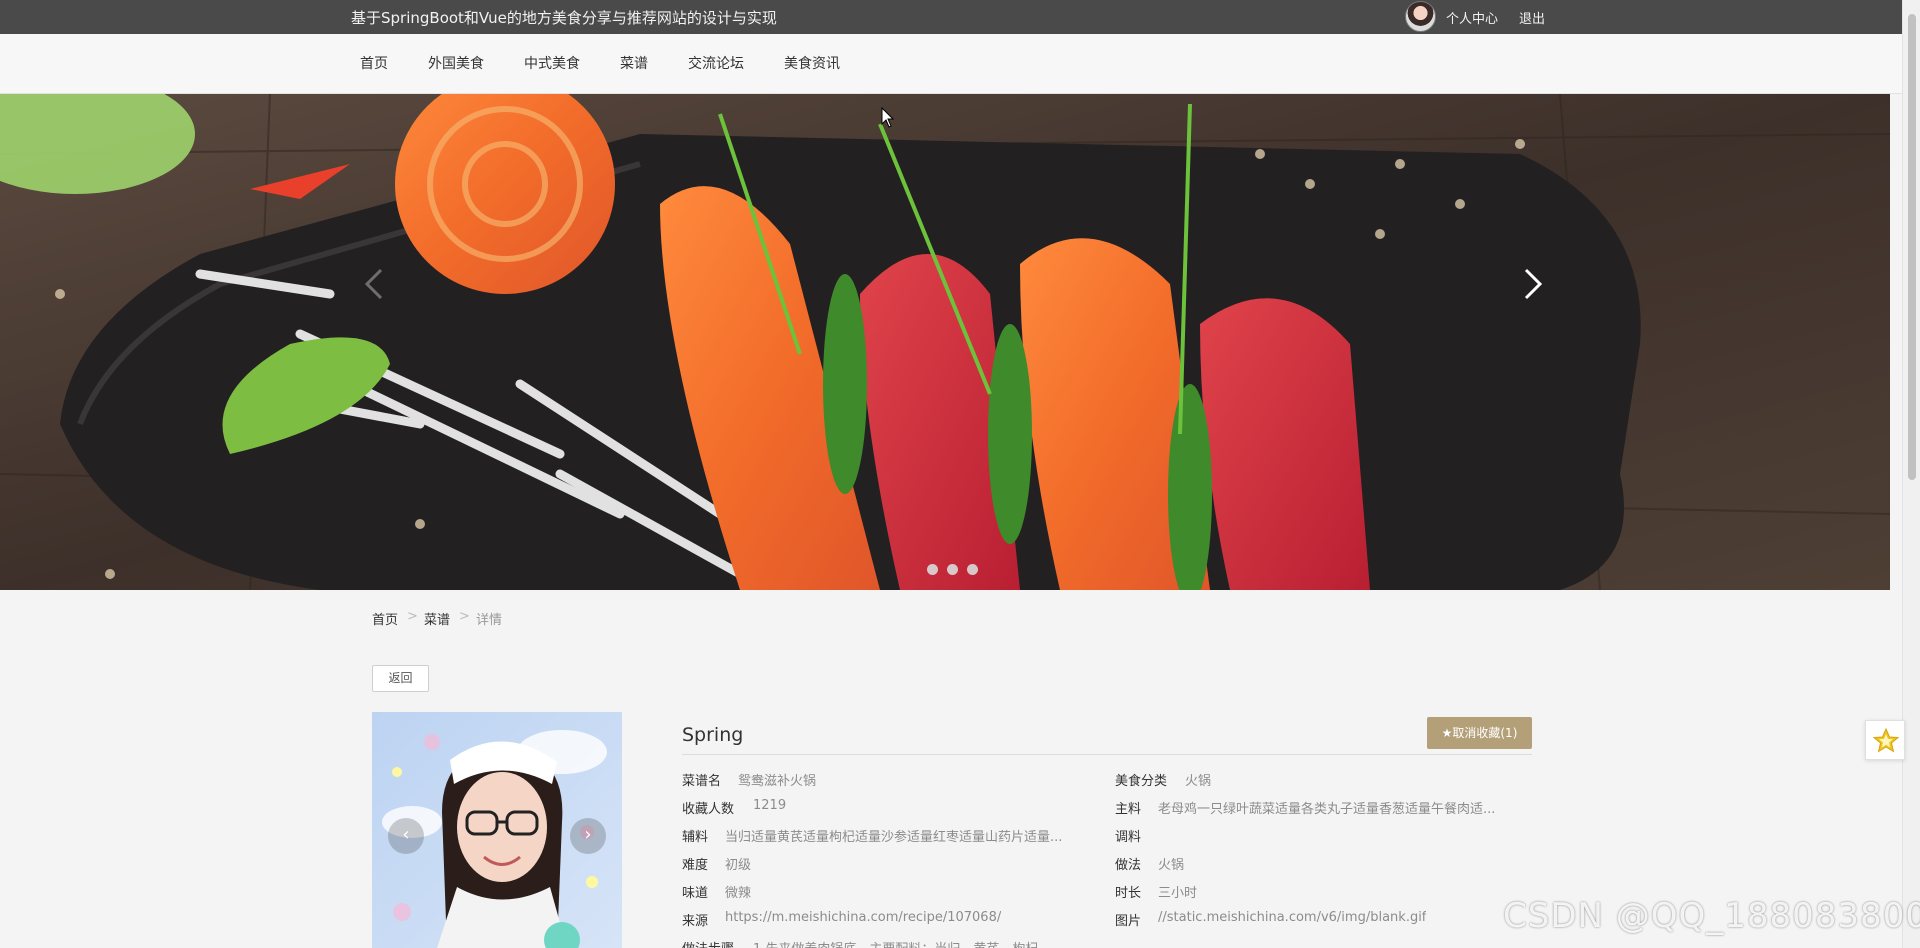 This screenshot has height=948, width=1920. What do you see at coordinates (552, 63) in the screenshot?
I see `nav-item-chinese-food: 中式美食` at bounding box center [552, 63].